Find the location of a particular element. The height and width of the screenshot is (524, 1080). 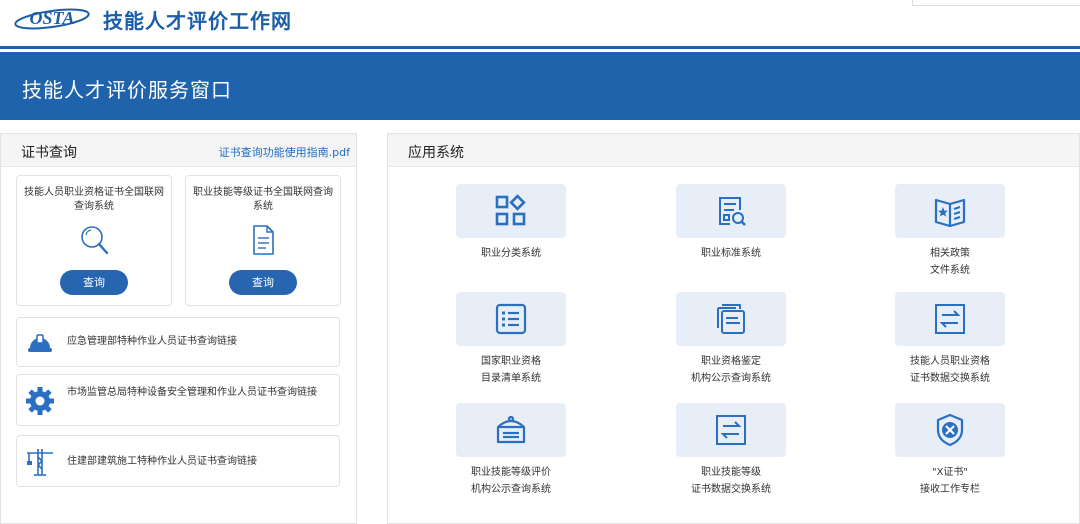

link-text: 应急管理部特种作业人员证书查询链接 is located at coordinates (152, 341).